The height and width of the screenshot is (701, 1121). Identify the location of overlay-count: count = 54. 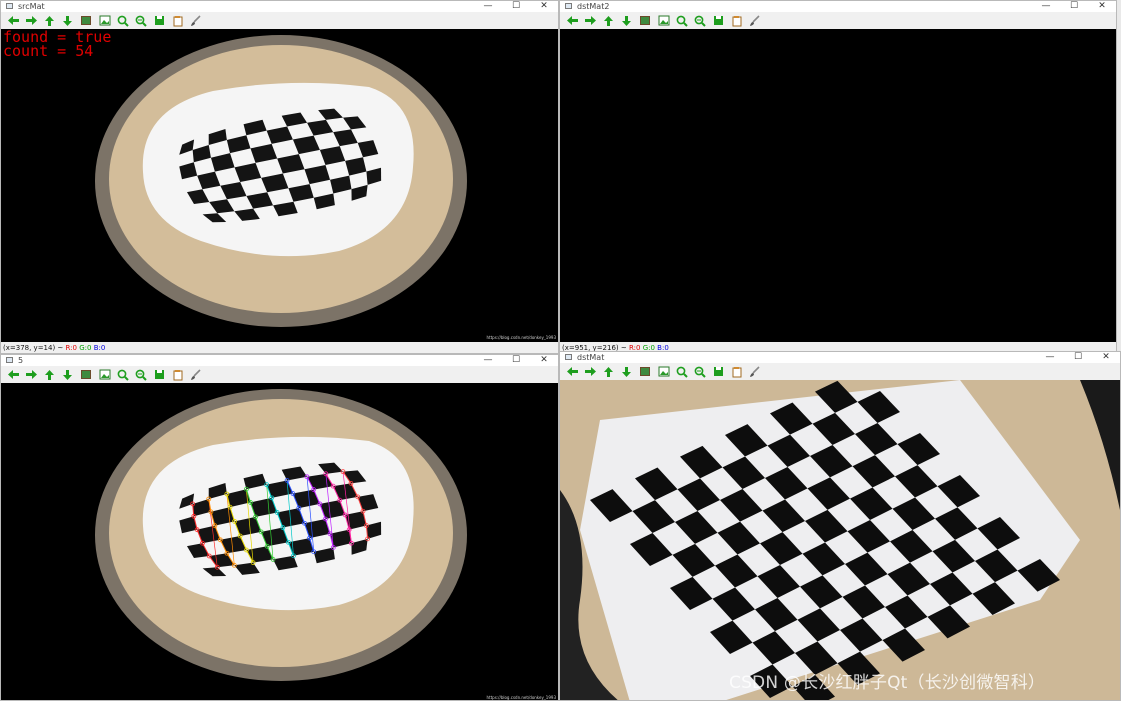
(48, 51).